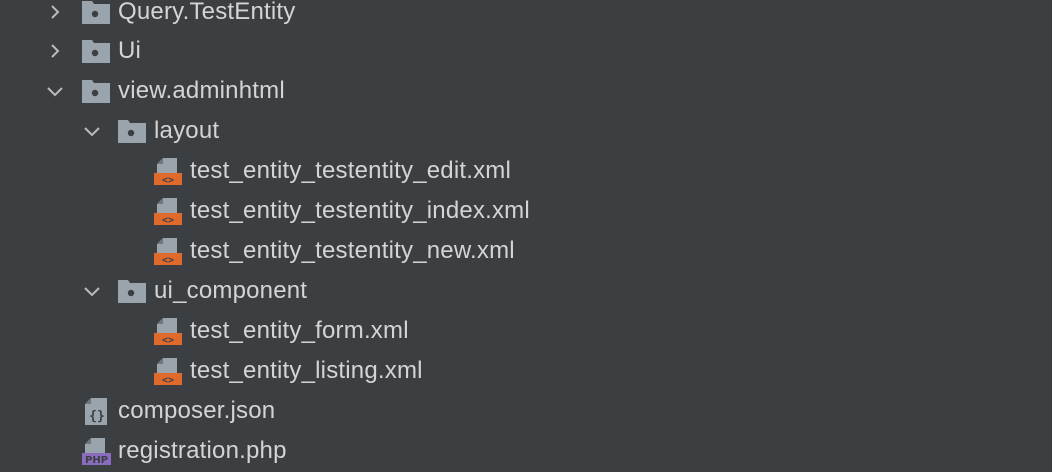  I want to click on tree-item-ui-component: ui_component, so click(526, 291).